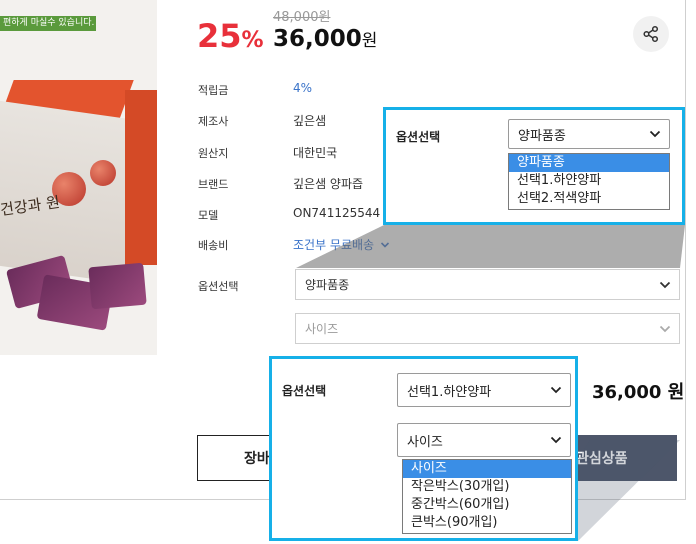  What do you see at coordinates (487, 523) in the screenshot?
I see `dropdown-option: 큰박스(90개입)` at bounding box center [487, 523].